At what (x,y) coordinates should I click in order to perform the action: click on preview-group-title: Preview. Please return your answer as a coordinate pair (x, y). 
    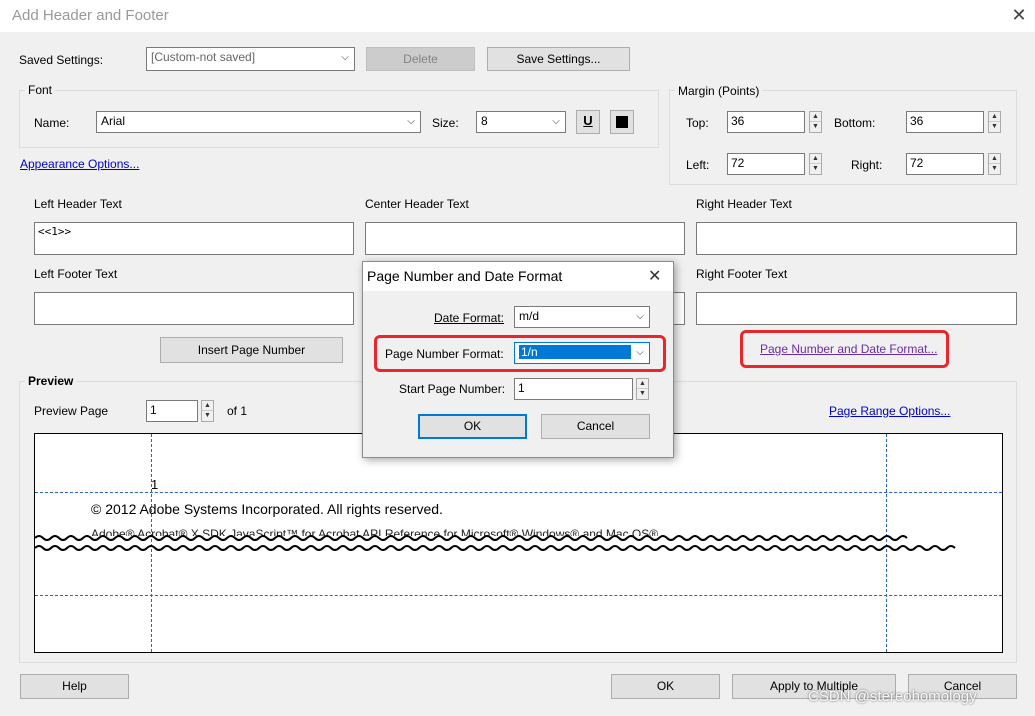
    Looking at the image, I should click on (51, 381).